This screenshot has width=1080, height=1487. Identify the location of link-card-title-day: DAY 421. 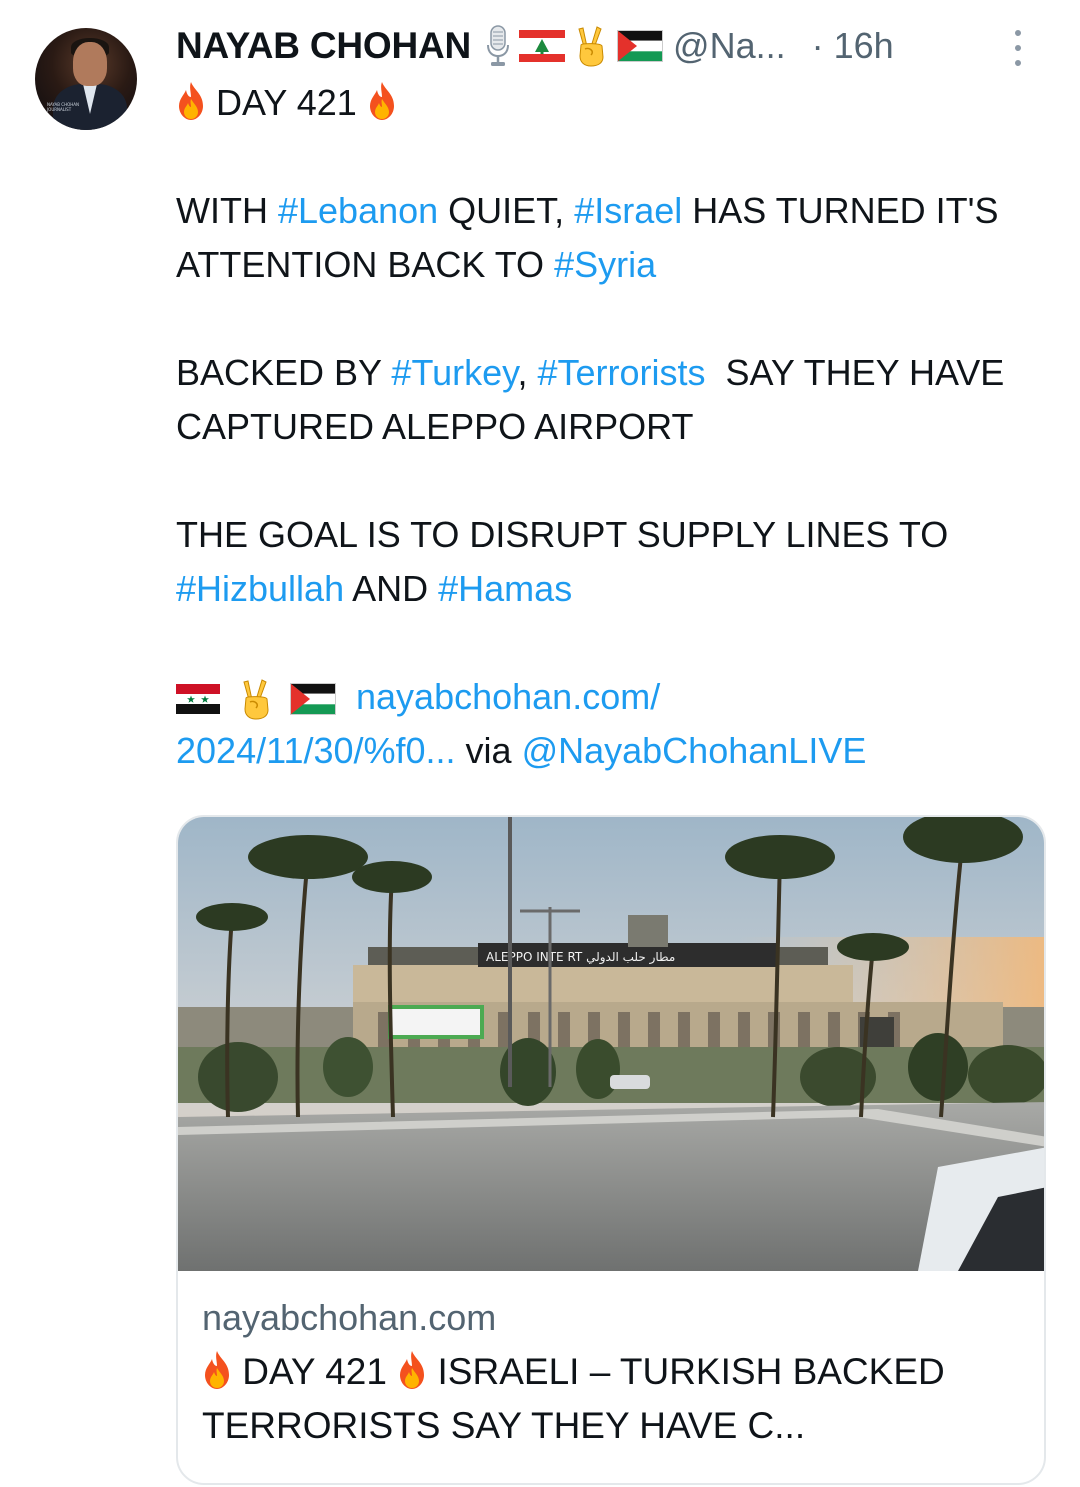
(314, 1371).